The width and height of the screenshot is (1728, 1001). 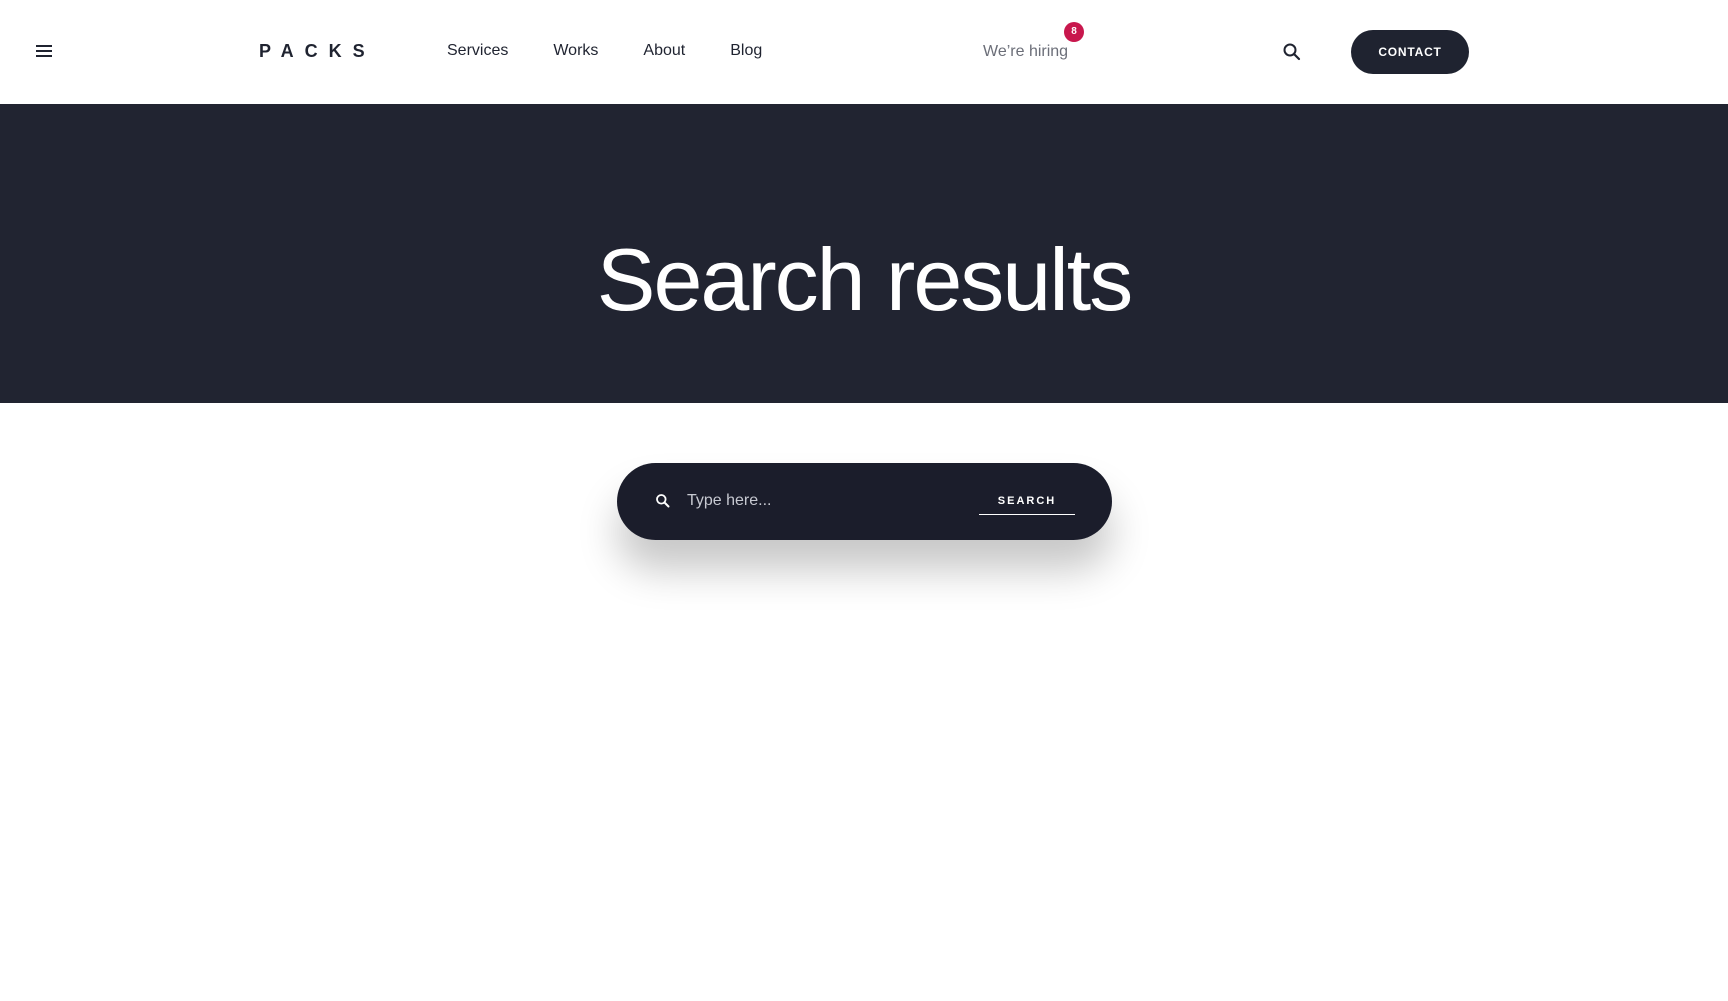 I want to click on hamburger-menu-icon, so click(x=45, y=51).